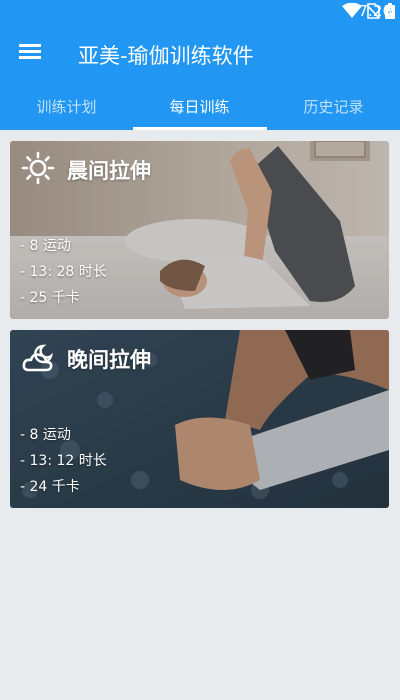  Describe the element at coordinates (200, 128) in the screenshot. I see `tab-indicator` at that location.